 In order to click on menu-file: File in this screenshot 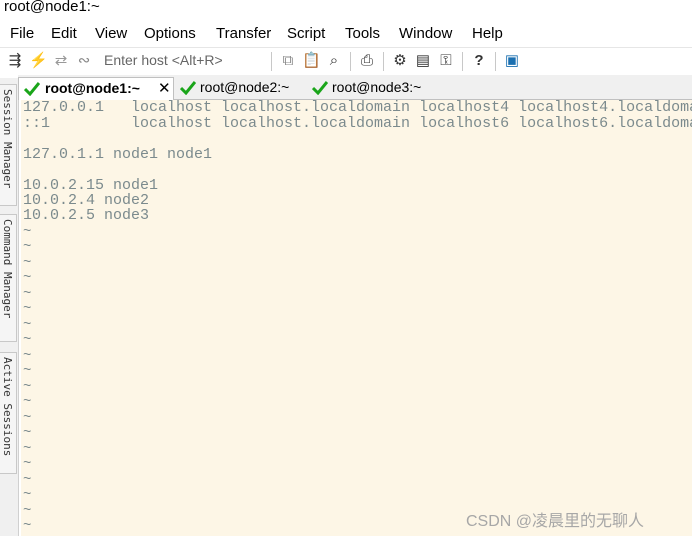, I will do `click(22, 33)`.